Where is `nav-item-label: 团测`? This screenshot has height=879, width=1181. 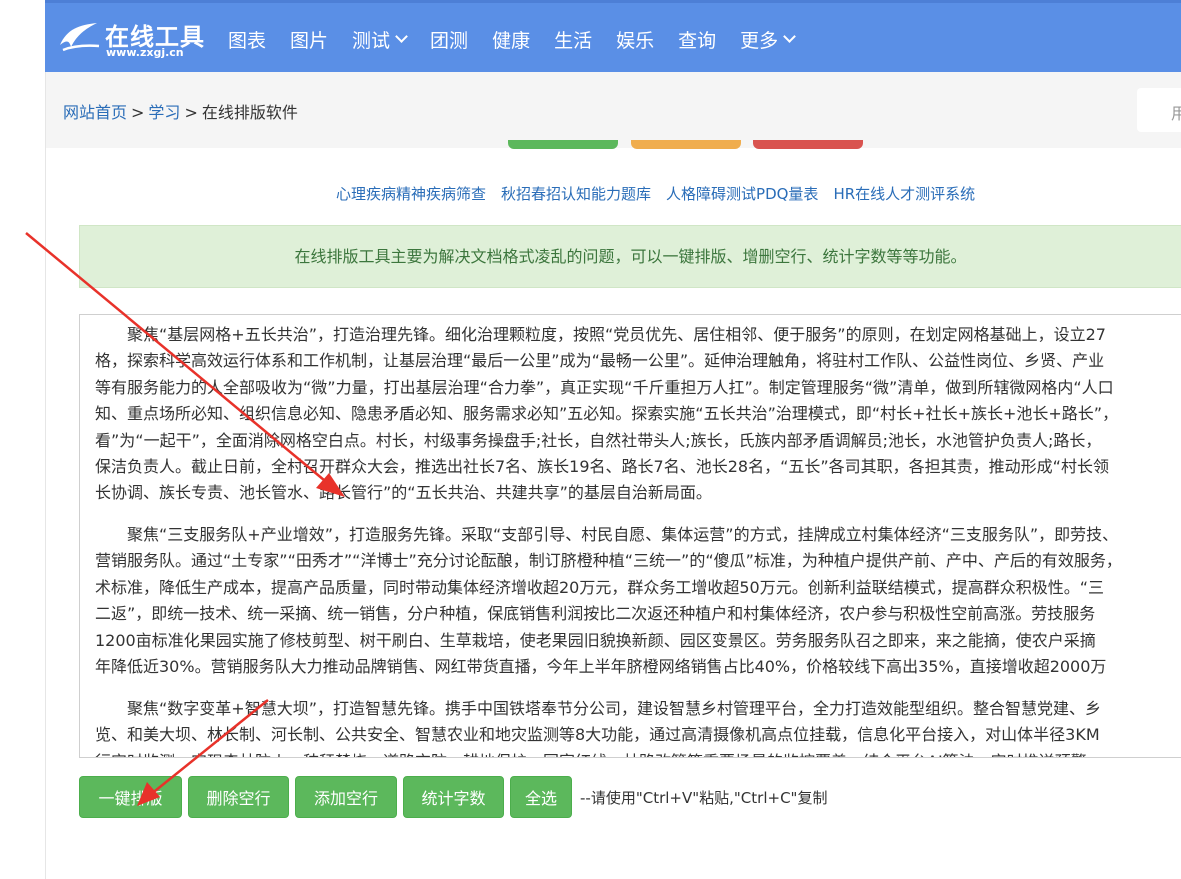 nav-item-label: 团测 is located at coordinates (449, 40).